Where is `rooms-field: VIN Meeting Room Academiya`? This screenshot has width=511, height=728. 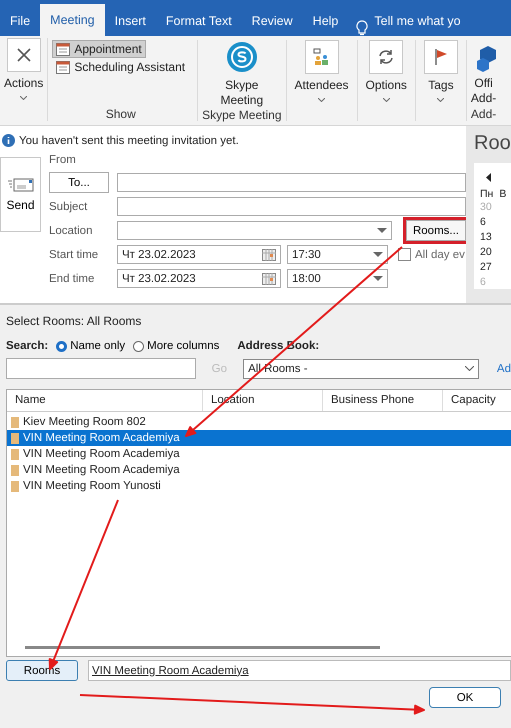 rooms-field: VIN Meeting Room Academiya is located at coordinates (299, 670).